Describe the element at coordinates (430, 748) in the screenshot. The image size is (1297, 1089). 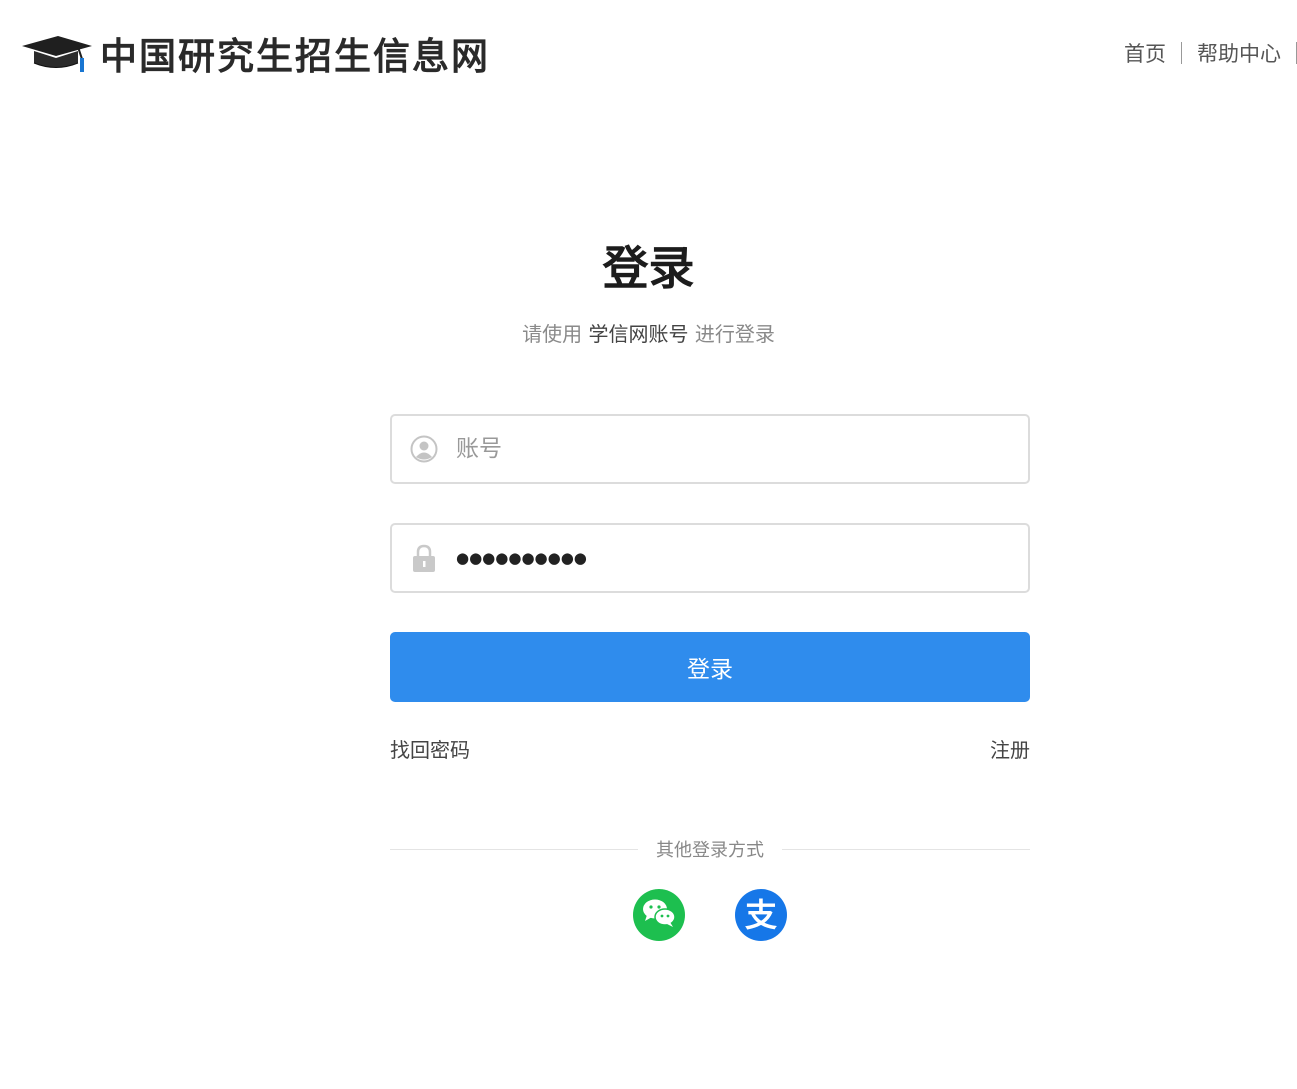
I see `forgot-password-link: 找回密码` at that location.